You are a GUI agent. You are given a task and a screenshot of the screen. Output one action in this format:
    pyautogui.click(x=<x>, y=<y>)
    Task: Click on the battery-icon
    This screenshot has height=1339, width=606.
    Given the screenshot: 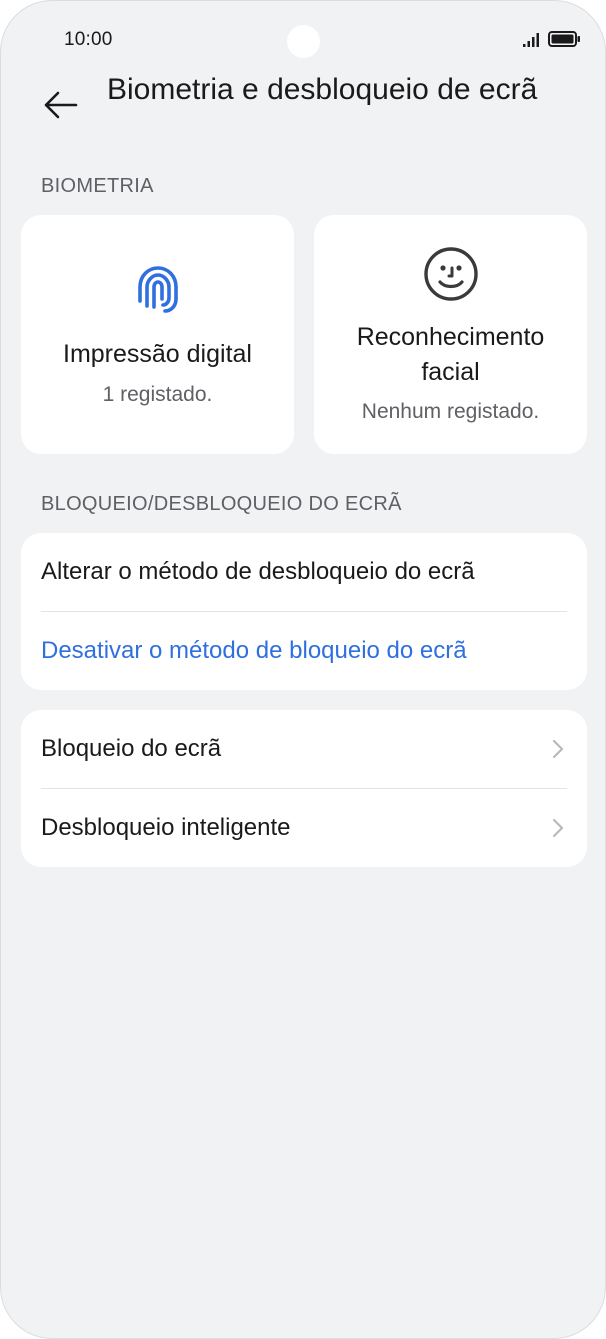 What is the action you would take?
    pyautogui.click(x=564, y=39)
    